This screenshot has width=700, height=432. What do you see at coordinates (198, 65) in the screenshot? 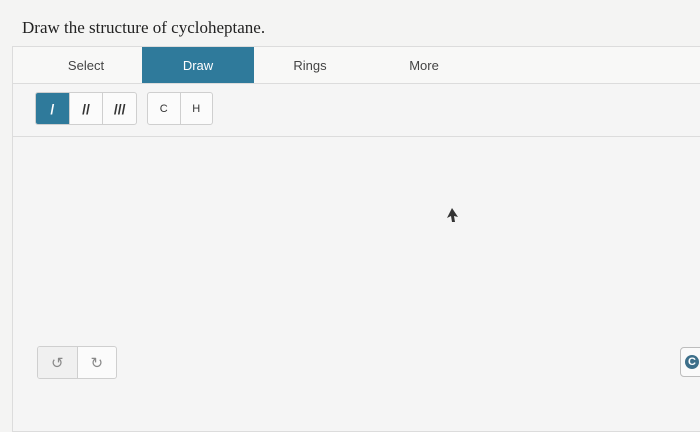
I see `tab-draw: Draw` at bounding box center [198, 65].